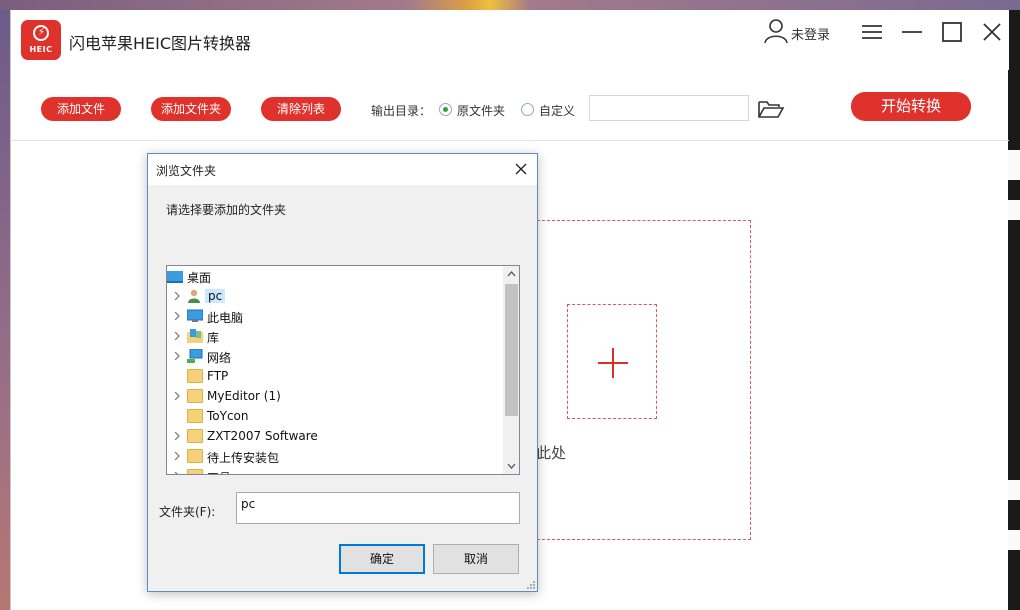  I want to click on radio-custom, so click(527, 109).